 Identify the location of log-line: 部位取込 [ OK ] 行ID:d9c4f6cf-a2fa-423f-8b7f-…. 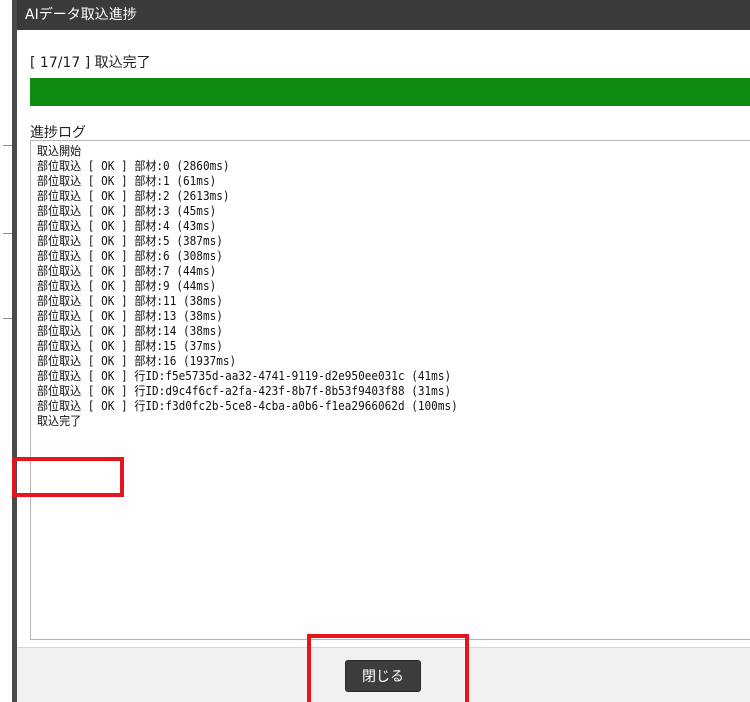
(244, 391).